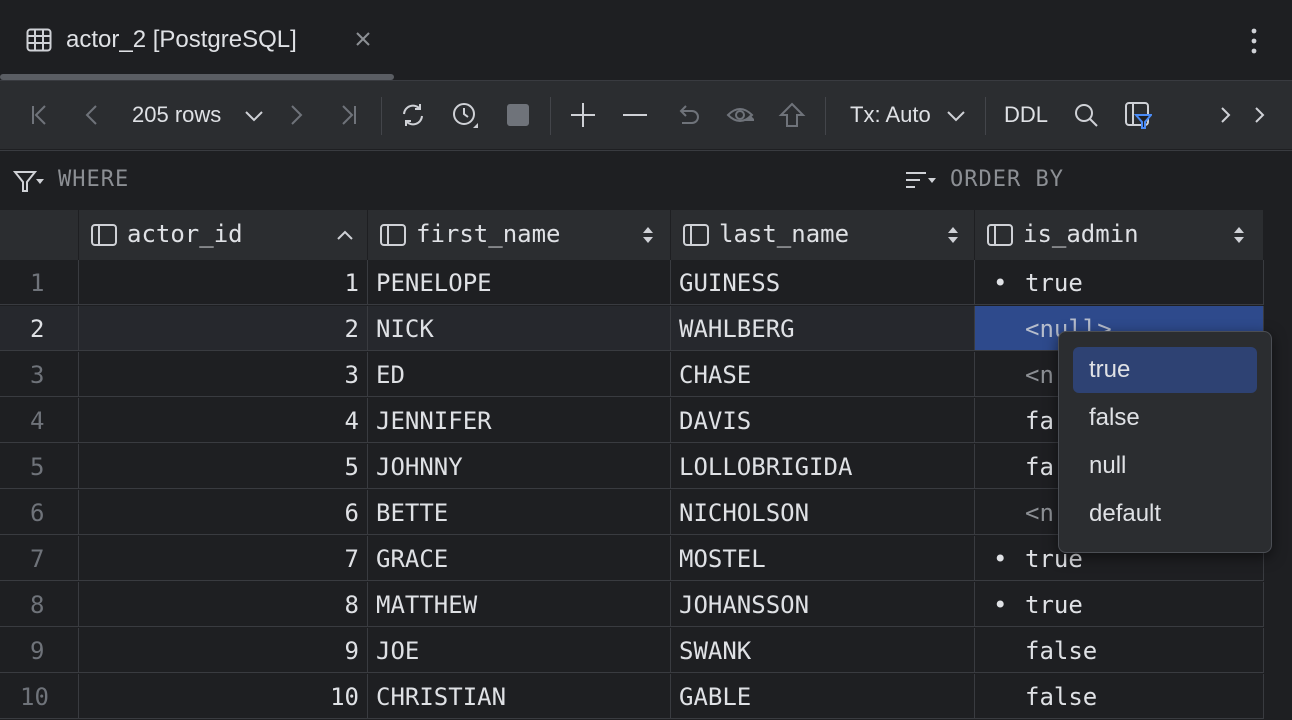 The width and height of the screenshot is (1292, 720). What do you see at coordinates (40, 115) in the screenshot?
I see `first-page-icon` at bounding box center [40, 115].